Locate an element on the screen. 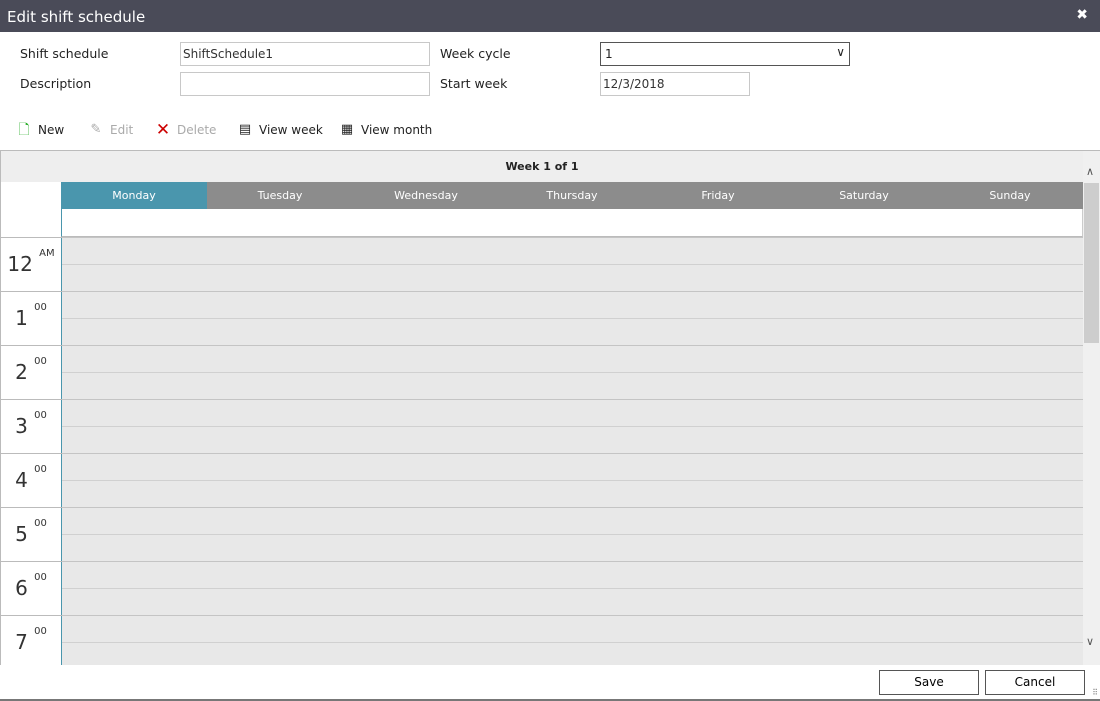 The height and width of the screenshot is (701, 1100). hour-number: 4 is located at coordinates (21, 480).